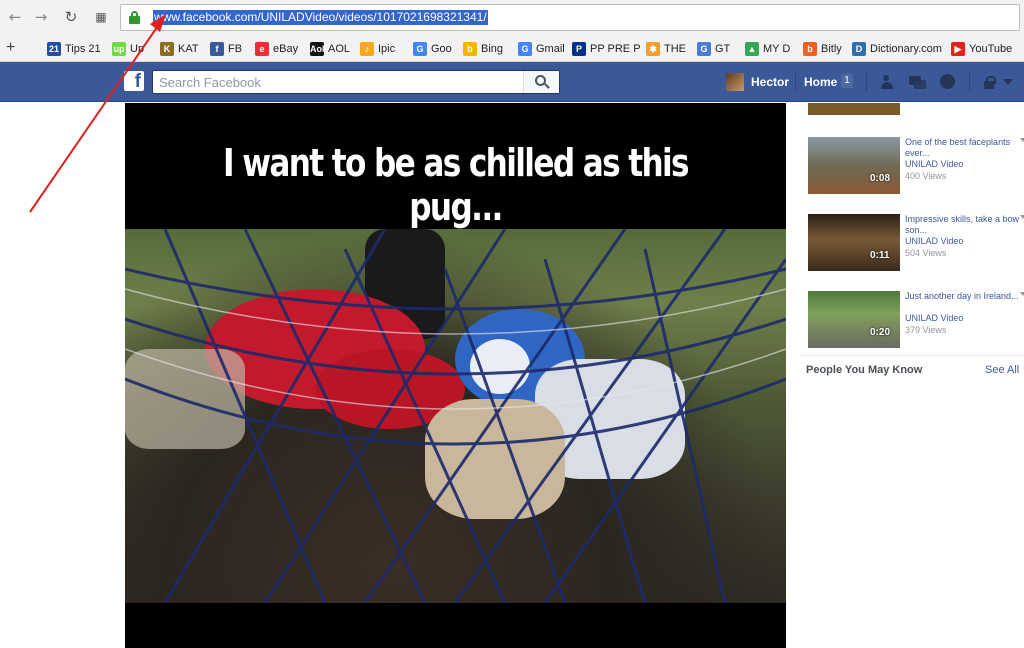 This screenshot has width=1024, height=648. I want to click on video-thumbnail: 0:11, so click(854, 242).